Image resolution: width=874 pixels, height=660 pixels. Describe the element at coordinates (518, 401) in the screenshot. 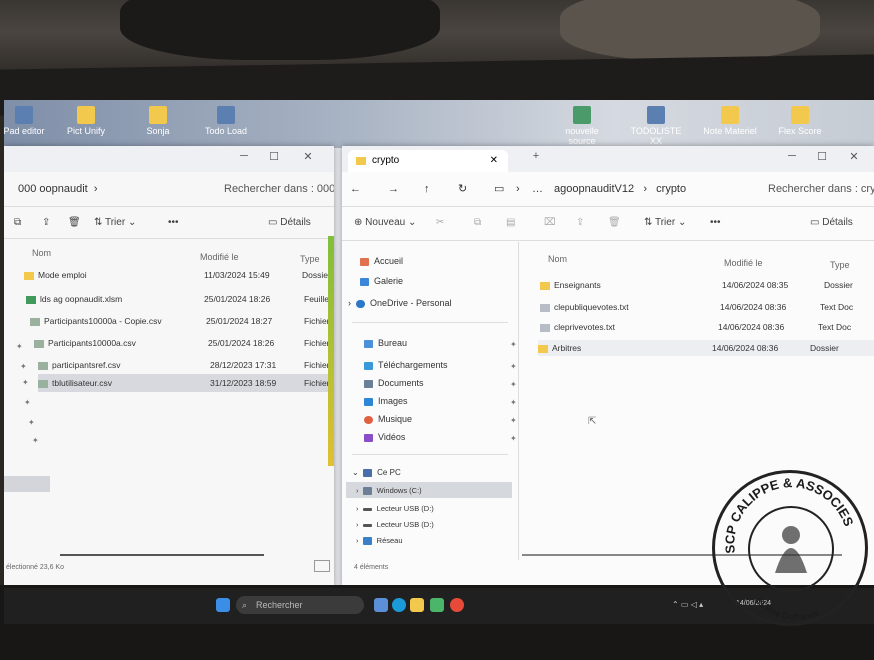

I see `pane-divider` at that location.